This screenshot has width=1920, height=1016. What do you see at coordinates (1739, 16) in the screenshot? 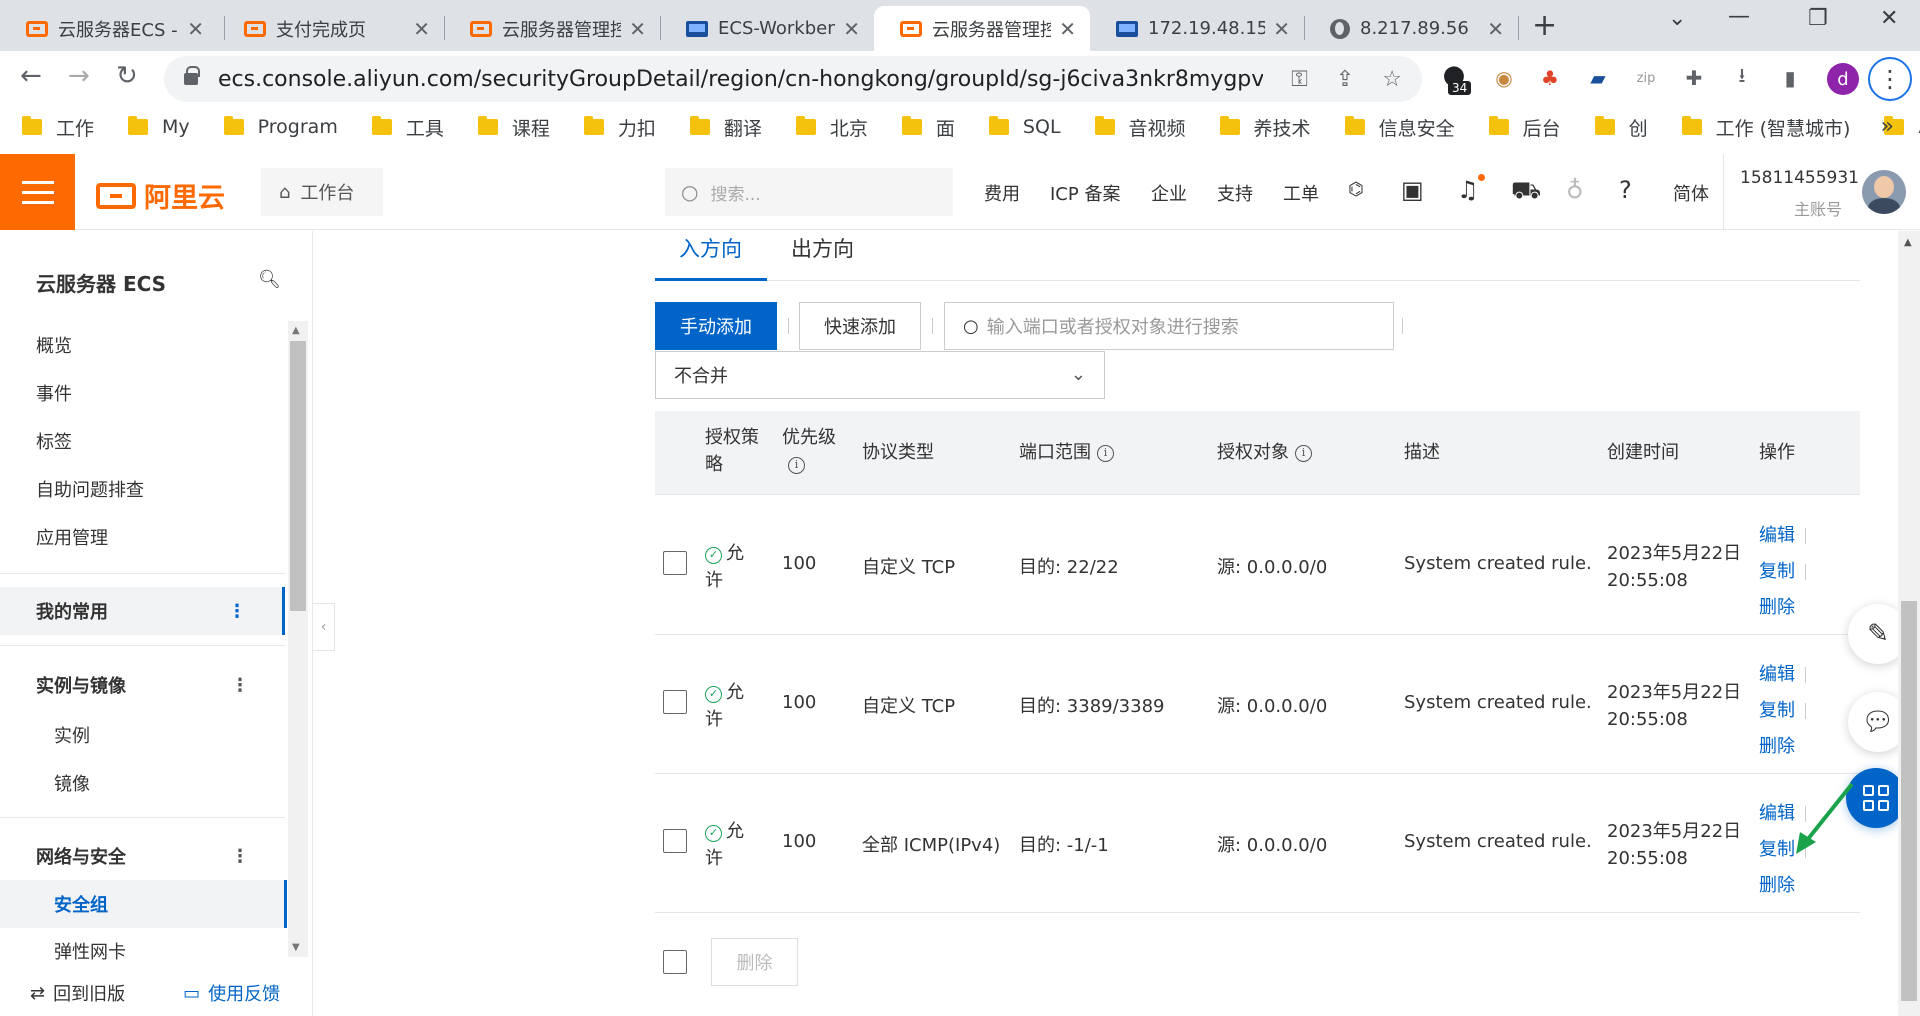
I see `minimize-icon: —` at bounding box center [1739, 16].